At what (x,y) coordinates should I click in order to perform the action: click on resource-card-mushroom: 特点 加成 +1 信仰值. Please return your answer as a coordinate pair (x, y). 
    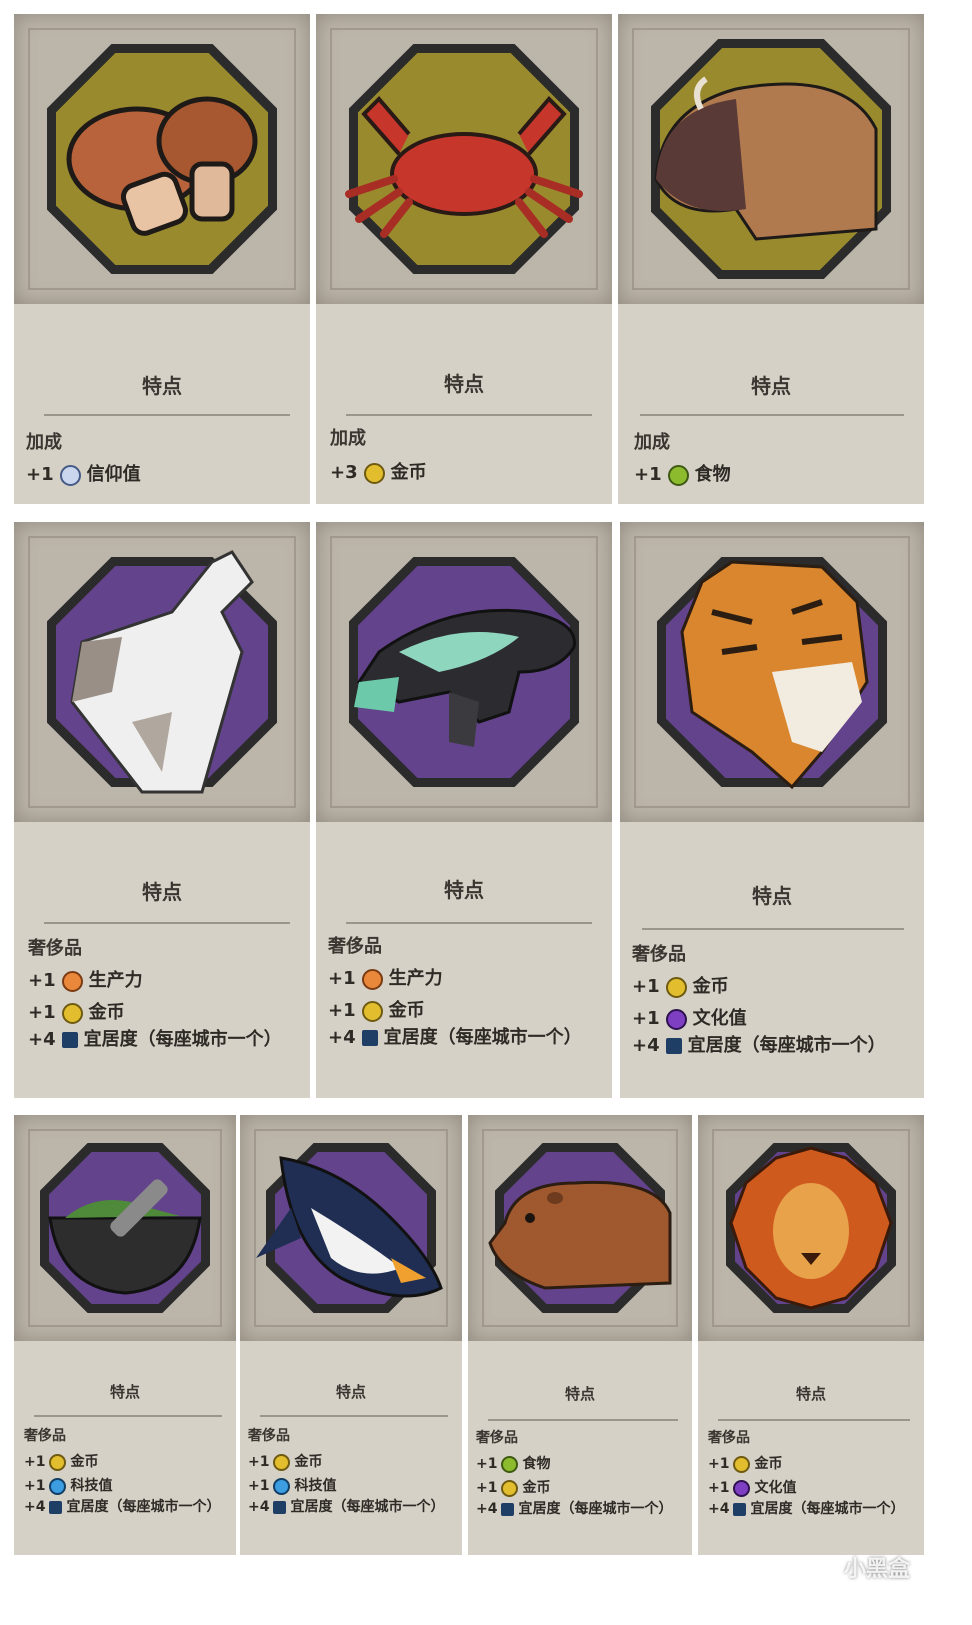
    Looking at the image, I should click on (162, 259).